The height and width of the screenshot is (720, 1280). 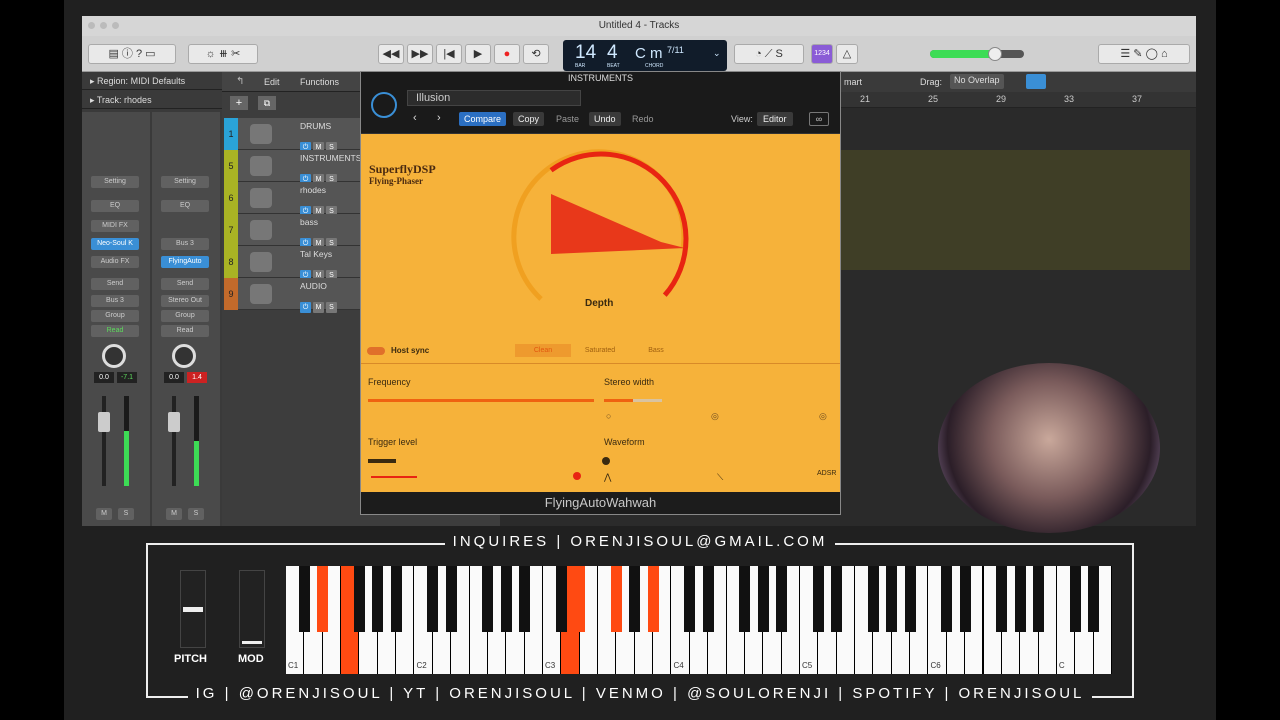 What do you see at coordinates (91, 25) in the screenshot?
I see `close-dot` at bounding box center [91, 25].